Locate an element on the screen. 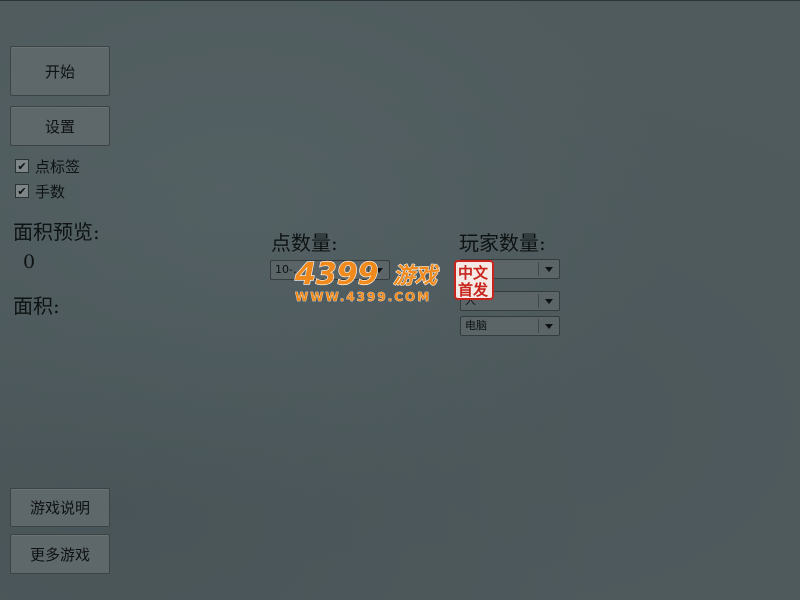 This screenshot has height=600, width=800. area-label: 面积: is located at coordinates (36, 306).